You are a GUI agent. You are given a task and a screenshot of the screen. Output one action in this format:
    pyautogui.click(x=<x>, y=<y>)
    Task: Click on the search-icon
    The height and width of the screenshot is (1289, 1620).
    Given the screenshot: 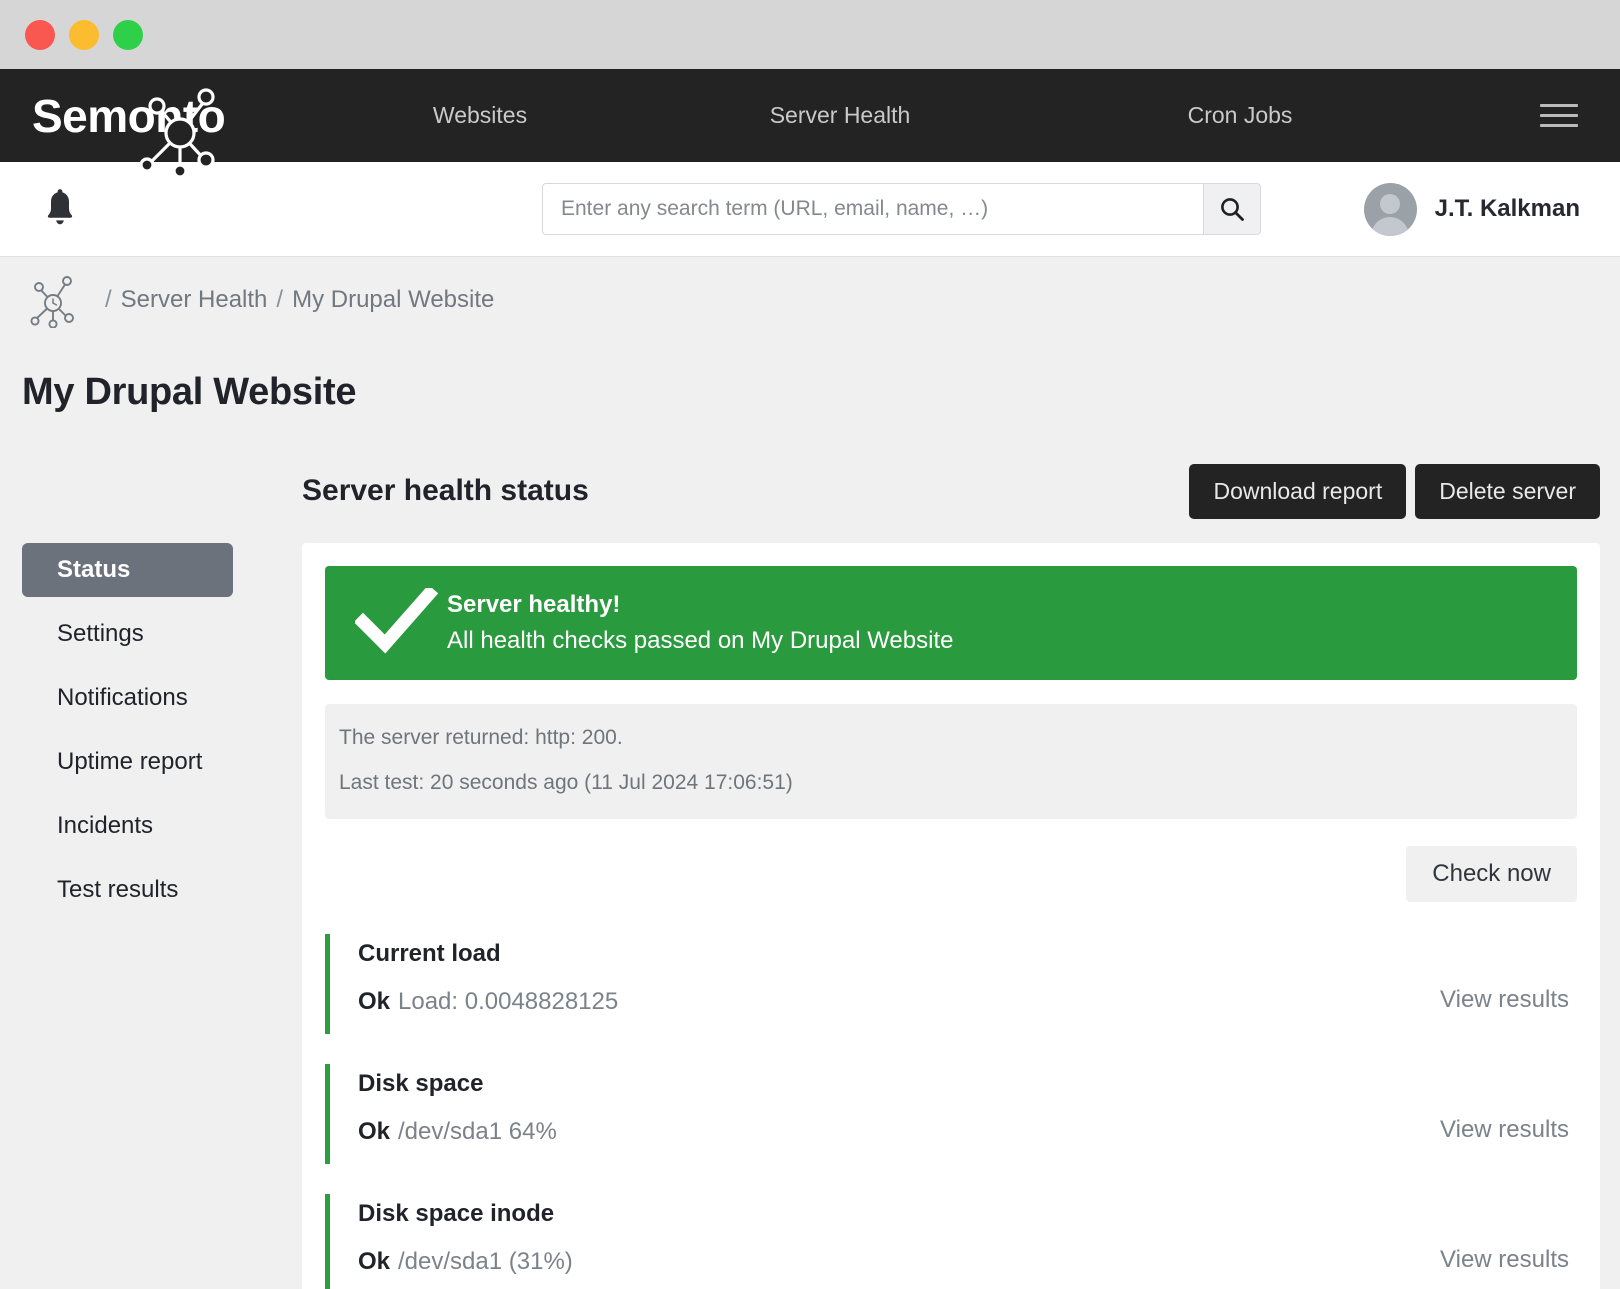 What is the action you would take?
    pyautogui.click(x=1232, y=209)
    